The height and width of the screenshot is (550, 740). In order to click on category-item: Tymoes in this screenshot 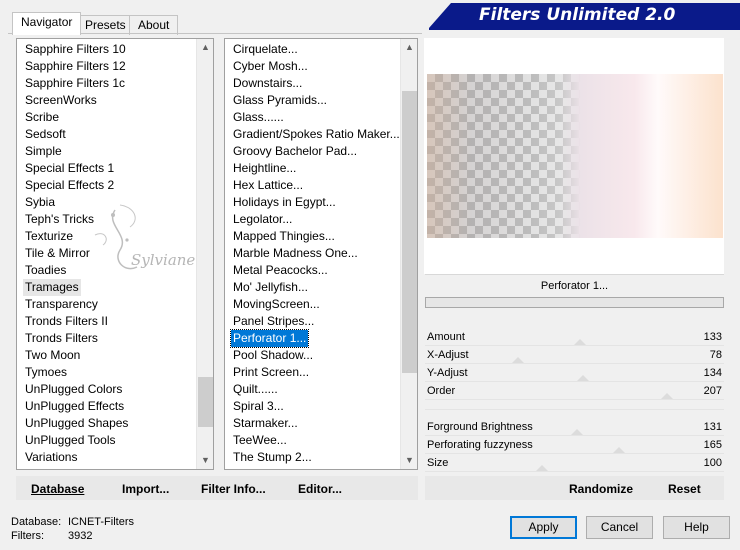, I will do `click(46, 372)`.